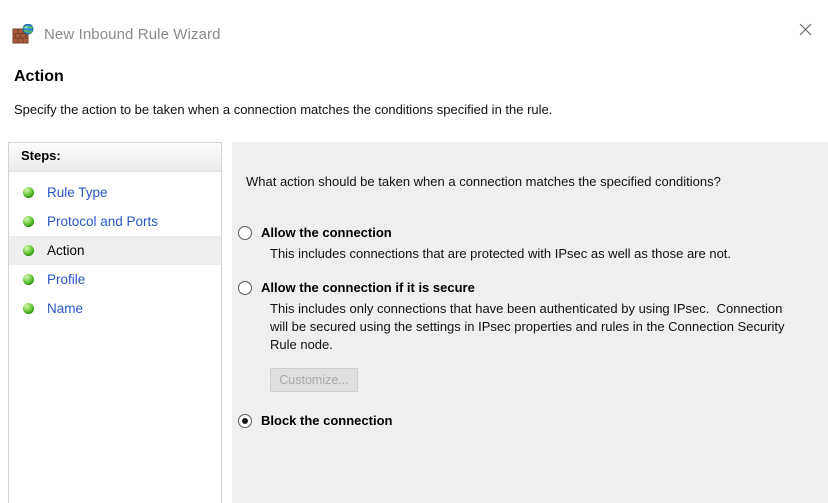  What do you see at coordinates (66, 250) in the screenshot?
I see `sidebar-item-label: Action` at bounding box center [66, 250].